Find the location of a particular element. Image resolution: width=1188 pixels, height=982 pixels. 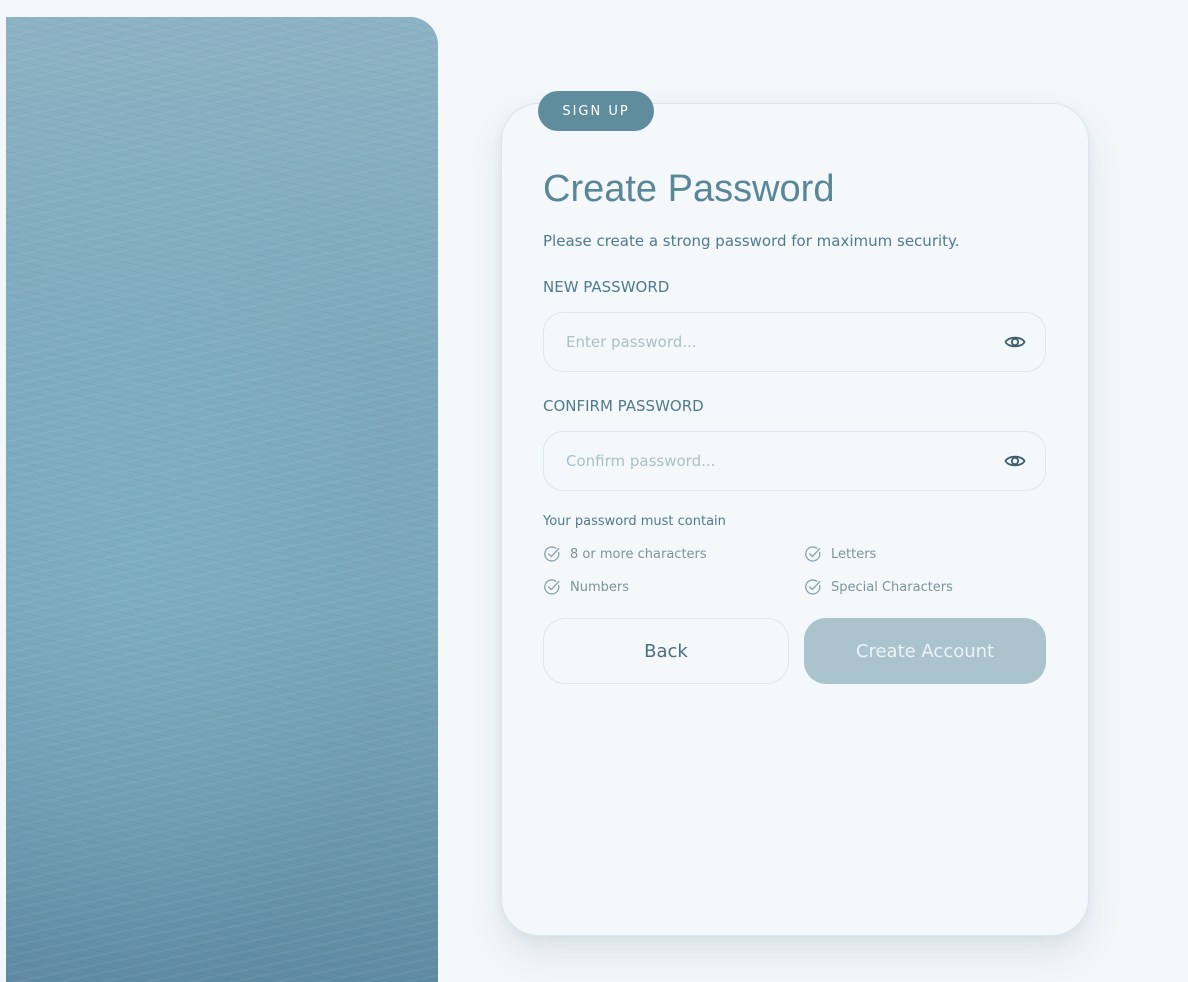

requirement-item: 8 or more characters is located at coordinates (625, 554).